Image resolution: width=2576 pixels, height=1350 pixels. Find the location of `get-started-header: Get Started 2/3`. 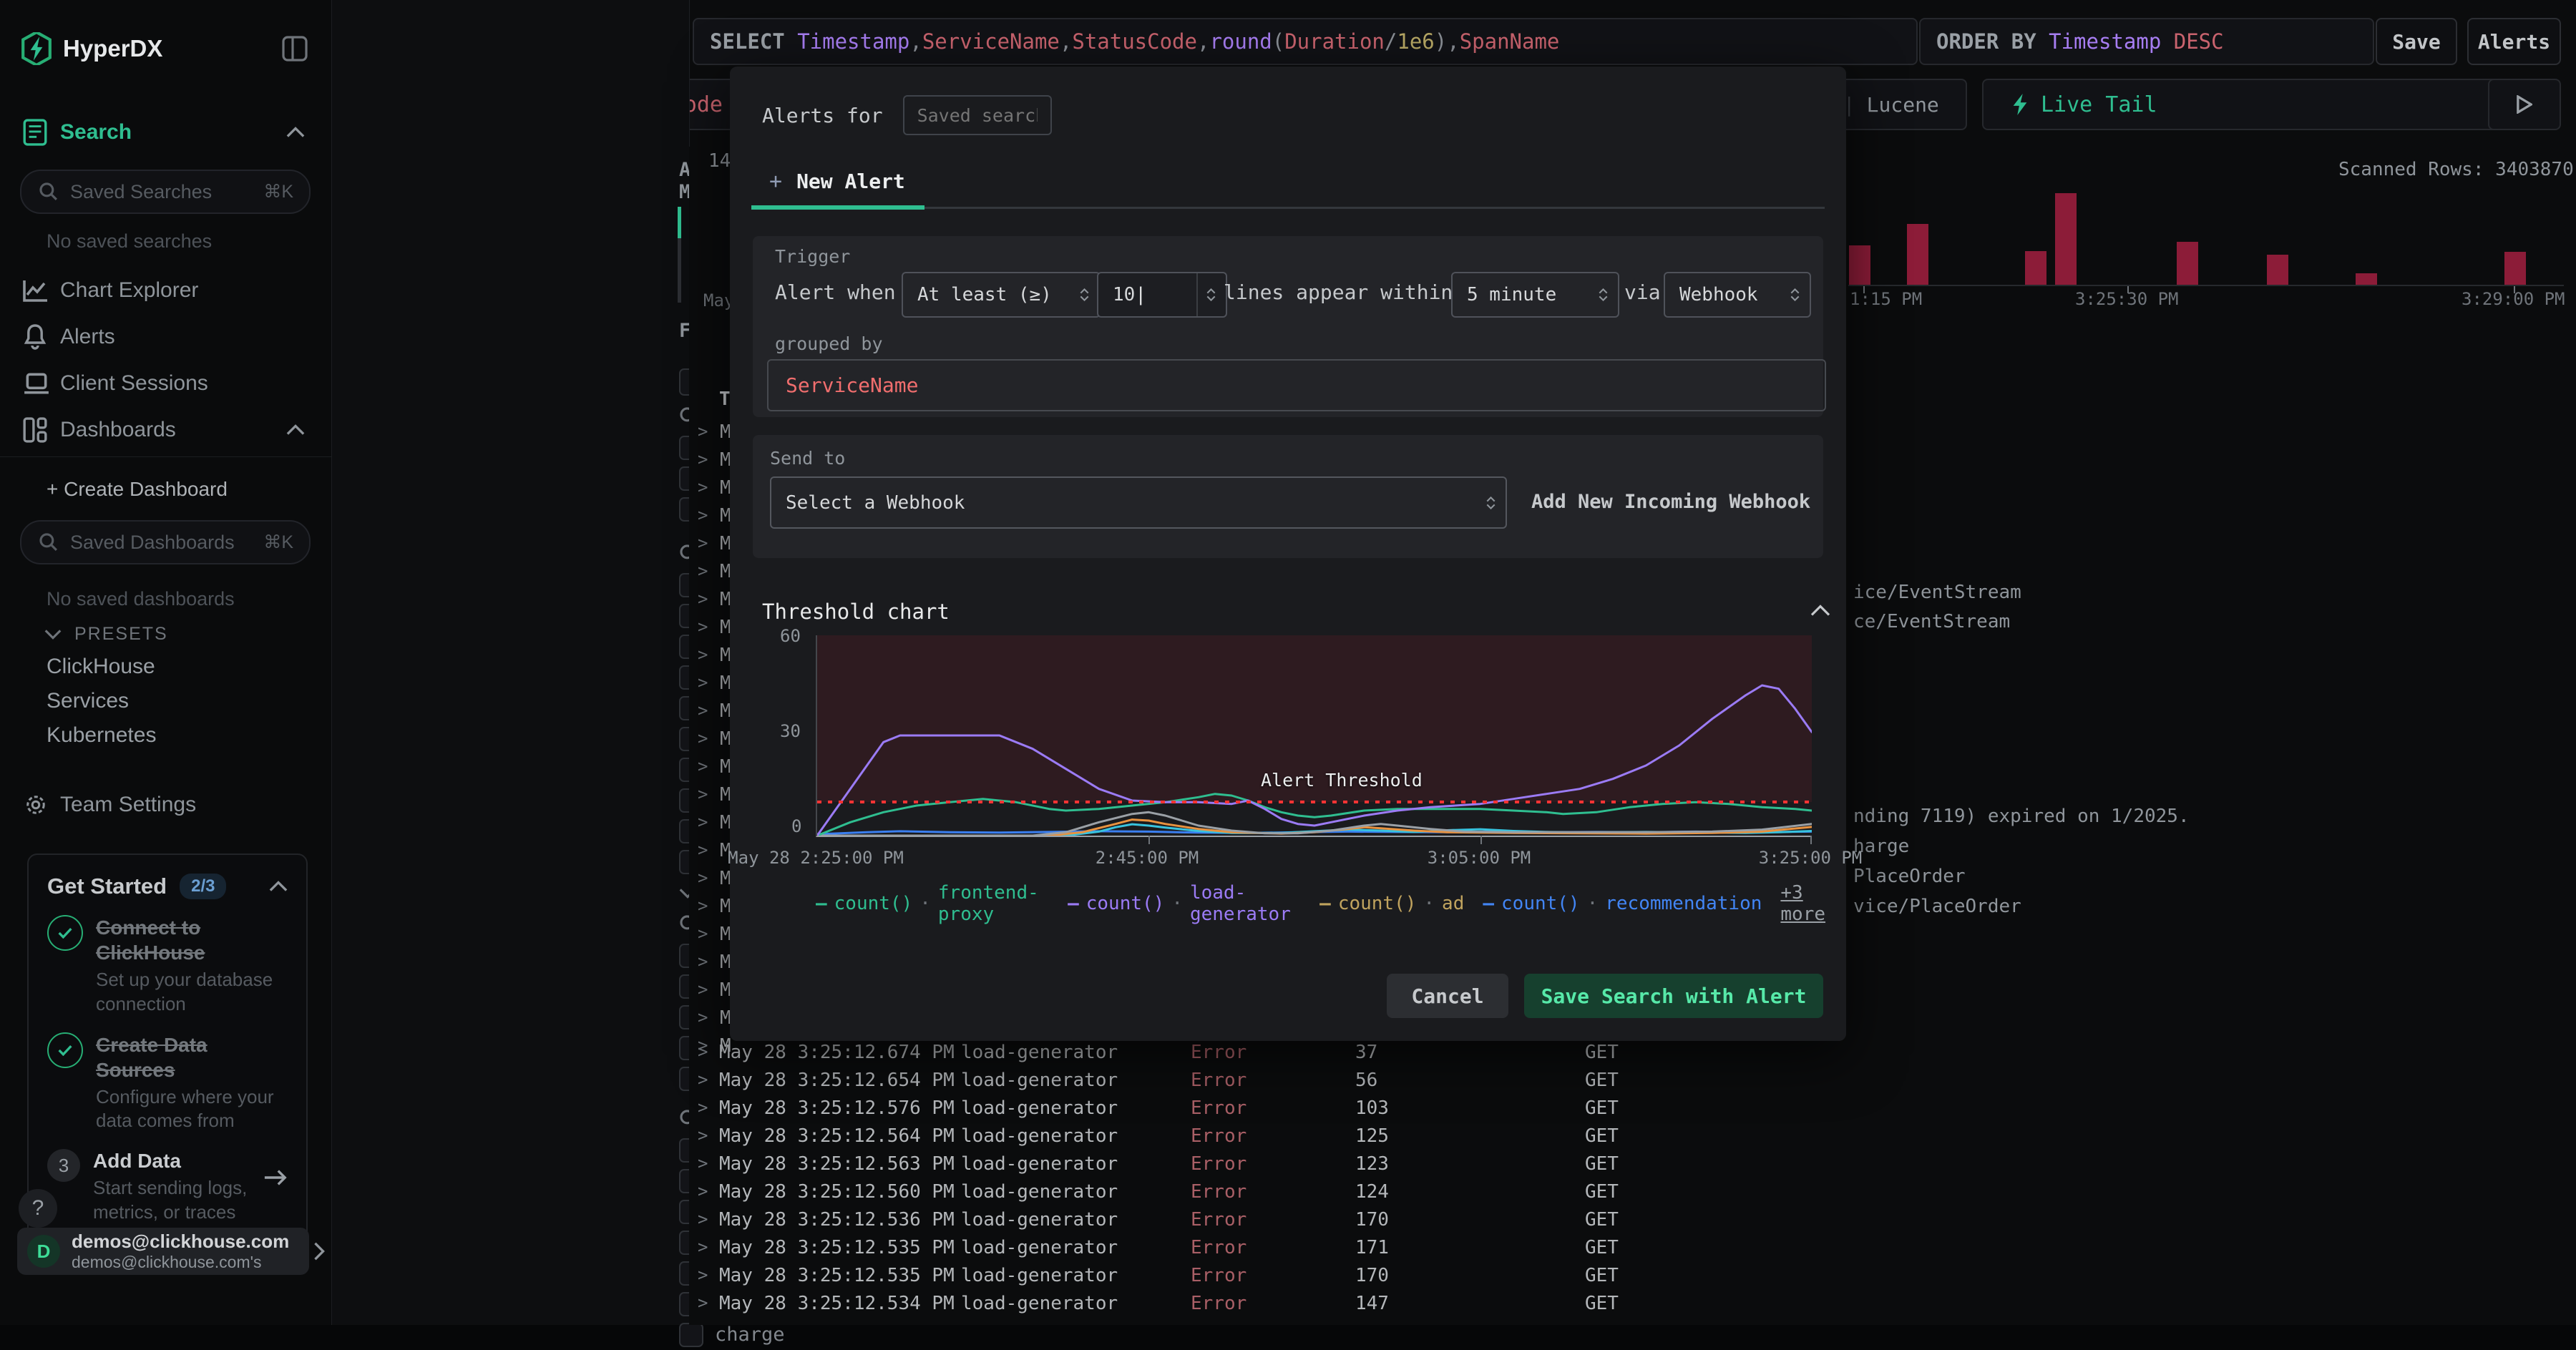

get-started-header: Get Started 2/3 is located at coordinates (167, 886).